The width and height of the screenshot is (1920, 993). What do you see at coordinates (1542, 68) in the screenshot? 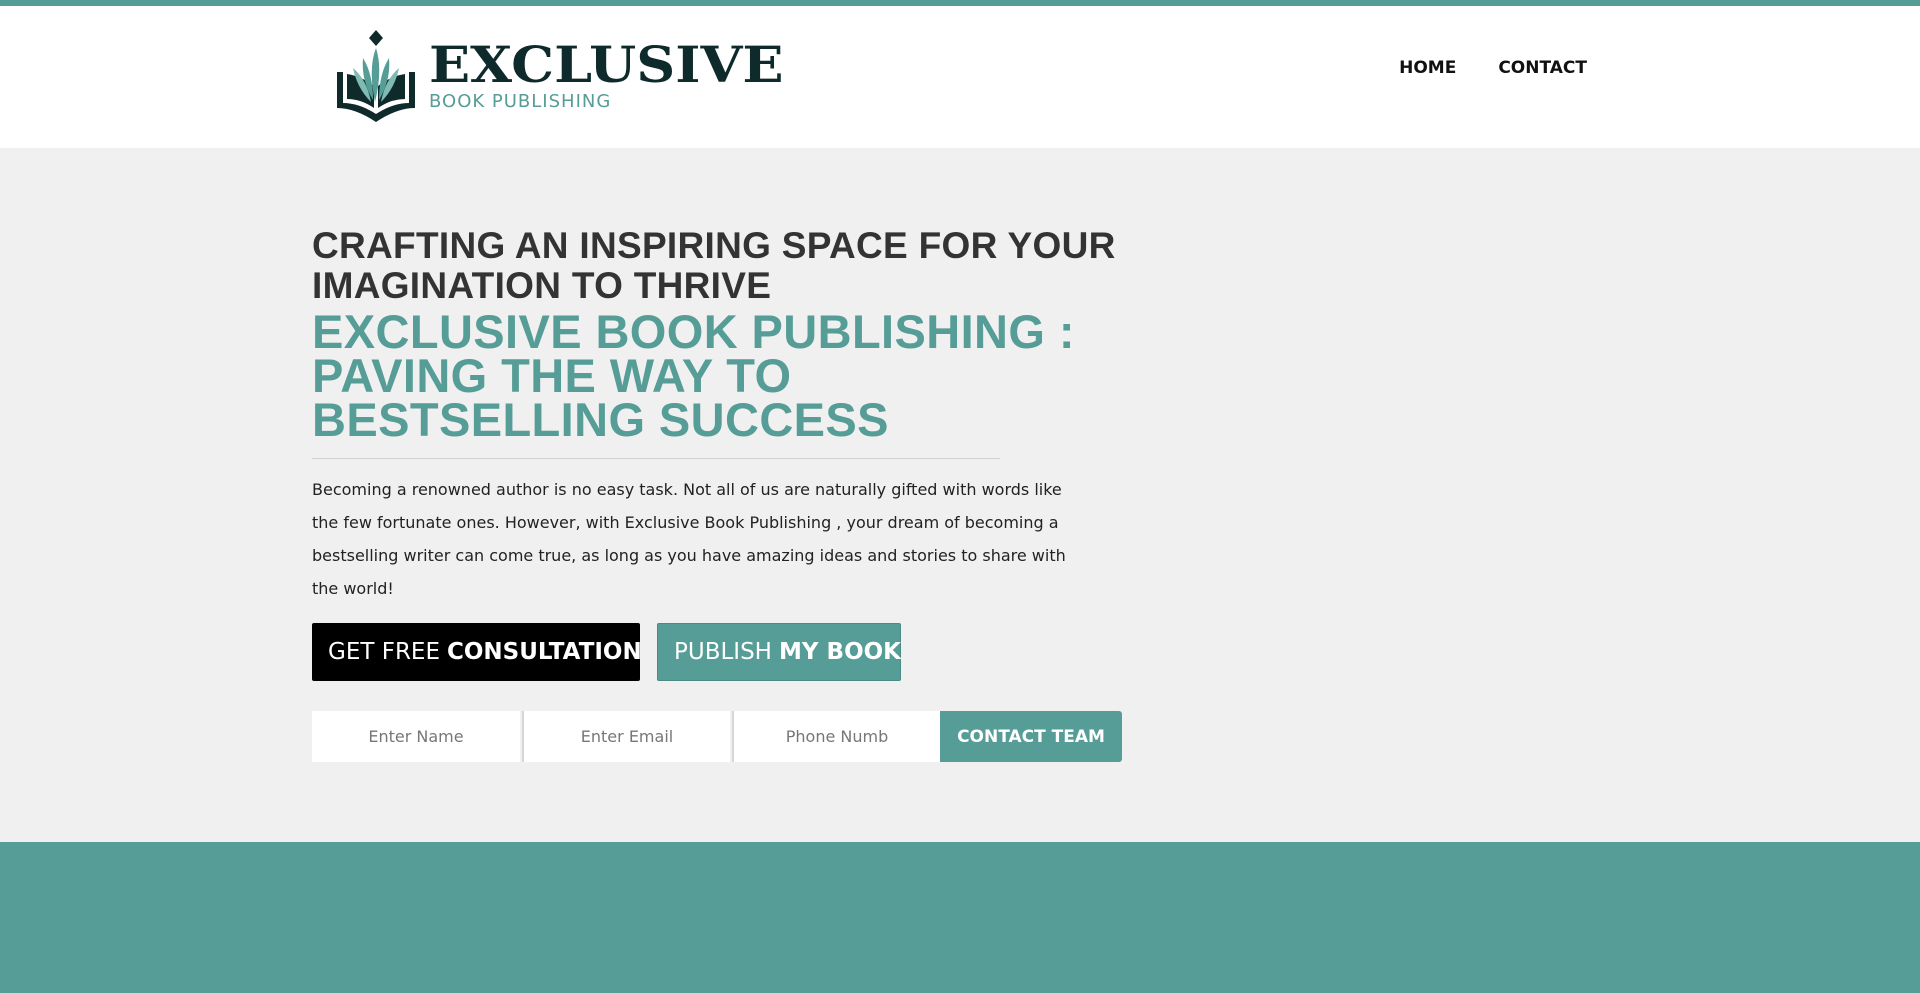
I see `nav-item-contact: CONTACT` at bounding box center [1542, 68].